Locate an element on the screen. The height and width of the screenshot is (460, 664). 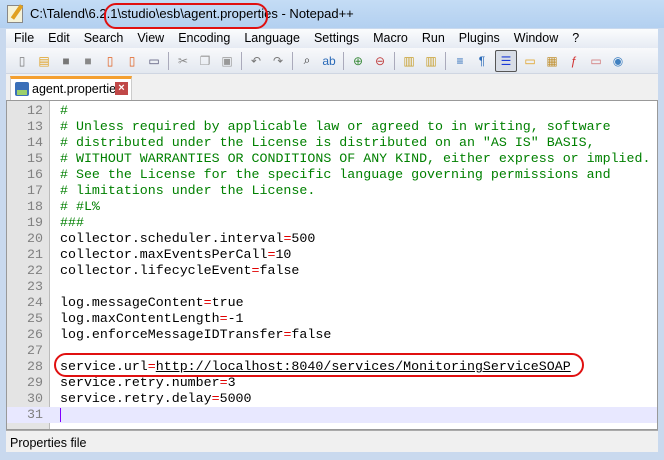
line-number: 23 is located at coordinates (35, 286).